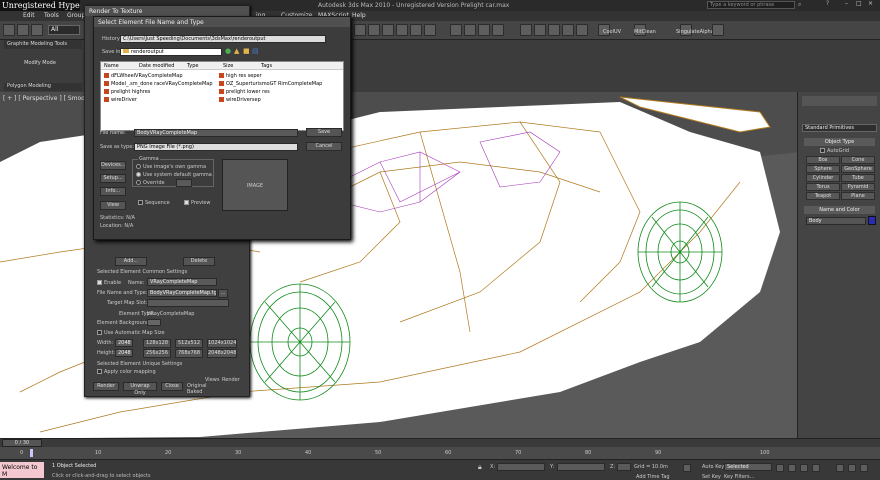 This screenshot has height=480, width=880. What do you see at coordinates (440, 453) in the screenshot?
I see `track-bar: 0 10 20 30 40 50 60 70 80 90 100` at bounding box center [440, 453].